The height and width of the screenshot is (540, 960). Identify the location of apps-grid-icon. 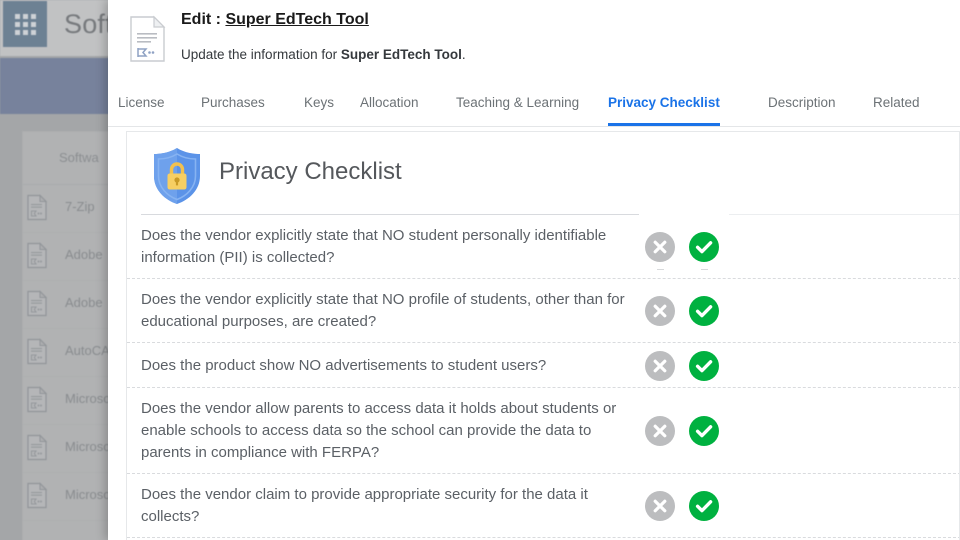
(25, 24).